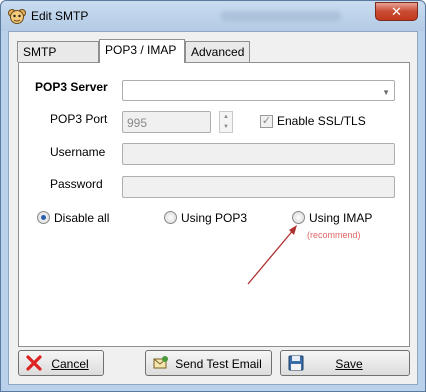 The width and height of the screenshot is (426, 392). Describe the element at coordinates (218, 364) in the screenshot. I see `send-test-email-label: Send Test Email` at that location.